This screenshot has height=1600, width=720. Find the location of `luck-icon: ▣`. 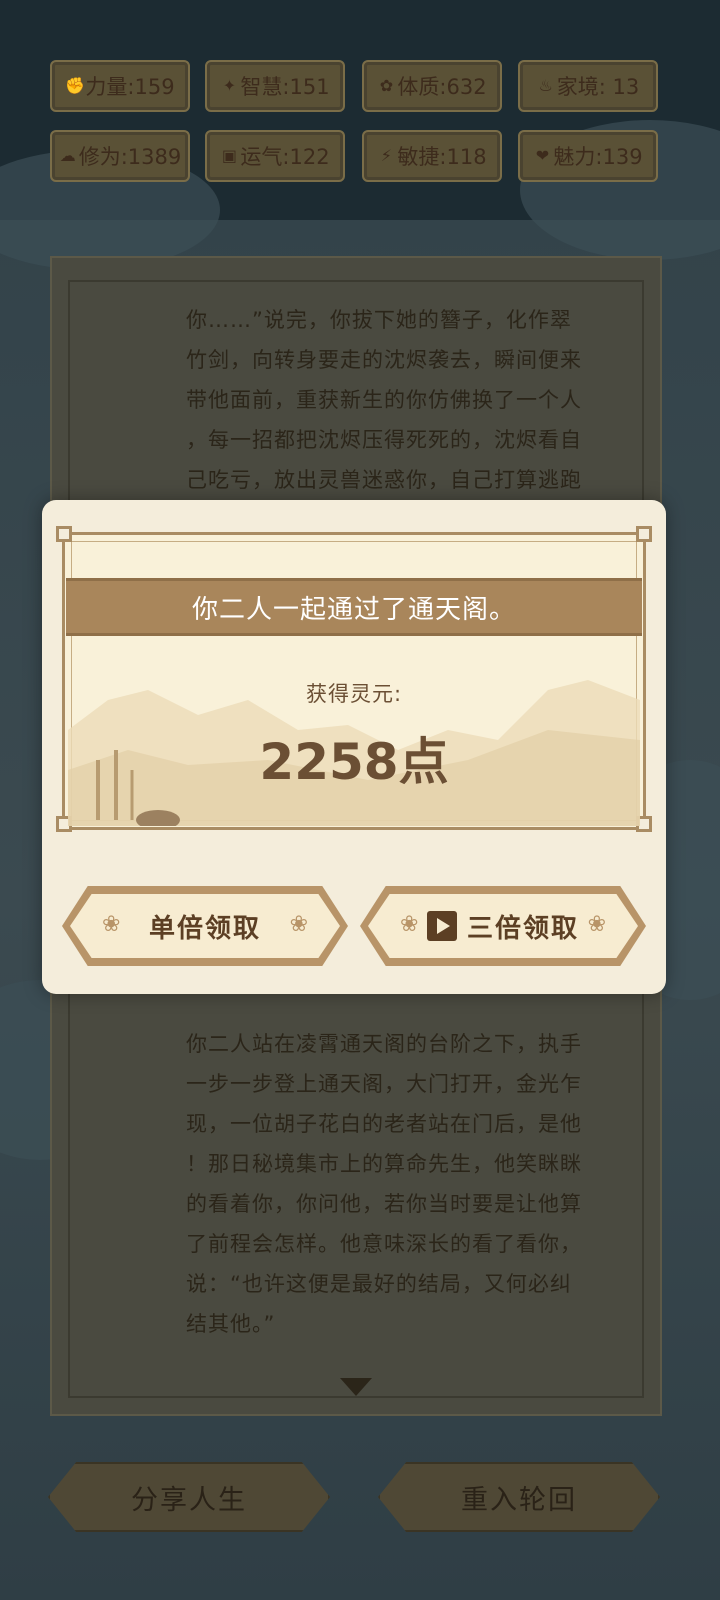

luck-icon: ▣ is located at coordinates (229, 155).